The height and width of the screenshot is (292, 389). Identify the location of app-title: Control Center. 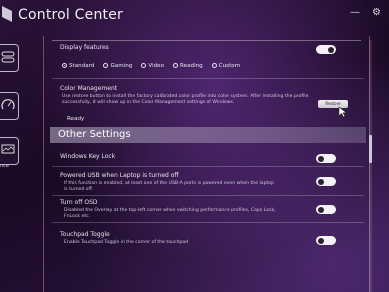
(70, 15).